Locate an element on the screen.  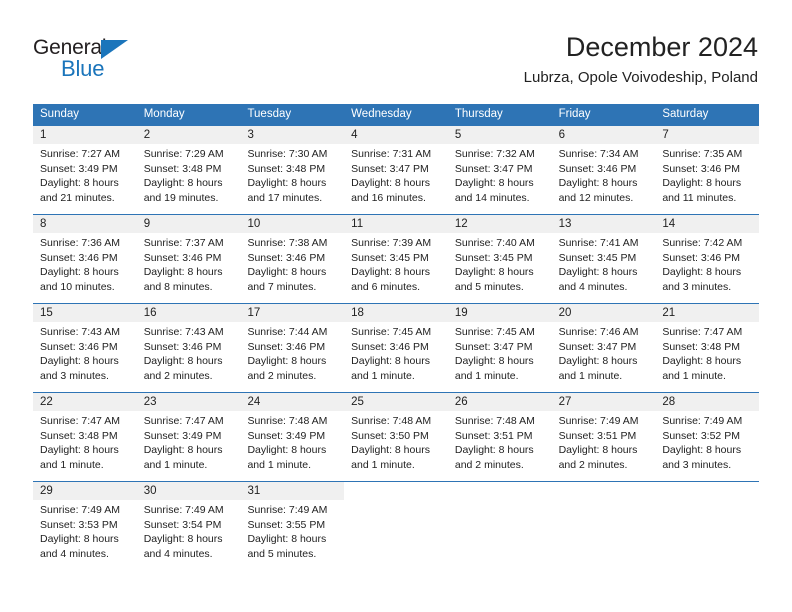
weekday-header-thursday: Thursday is located at coordinates (478, 114).